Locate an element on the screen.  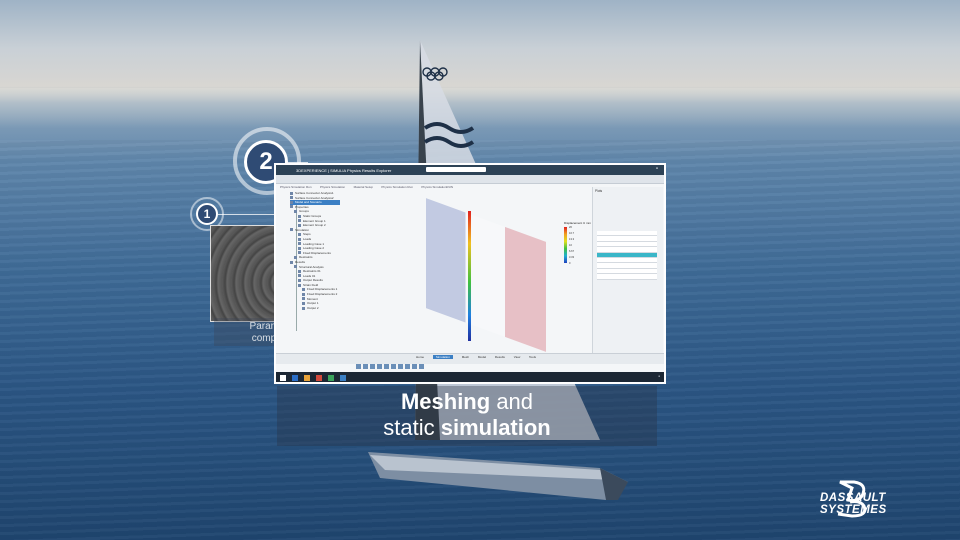
plots-panel: Plots is located at coordinates (627, 272).